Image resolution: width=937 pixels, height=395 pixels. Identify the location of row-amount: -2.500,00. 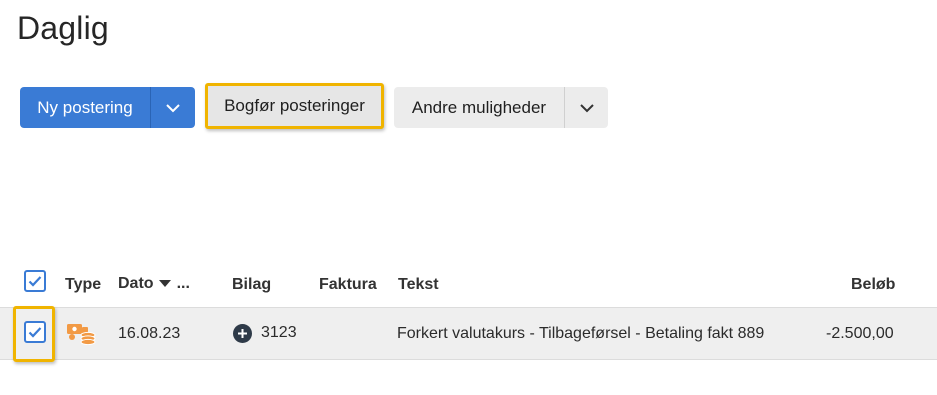
(860, 333).